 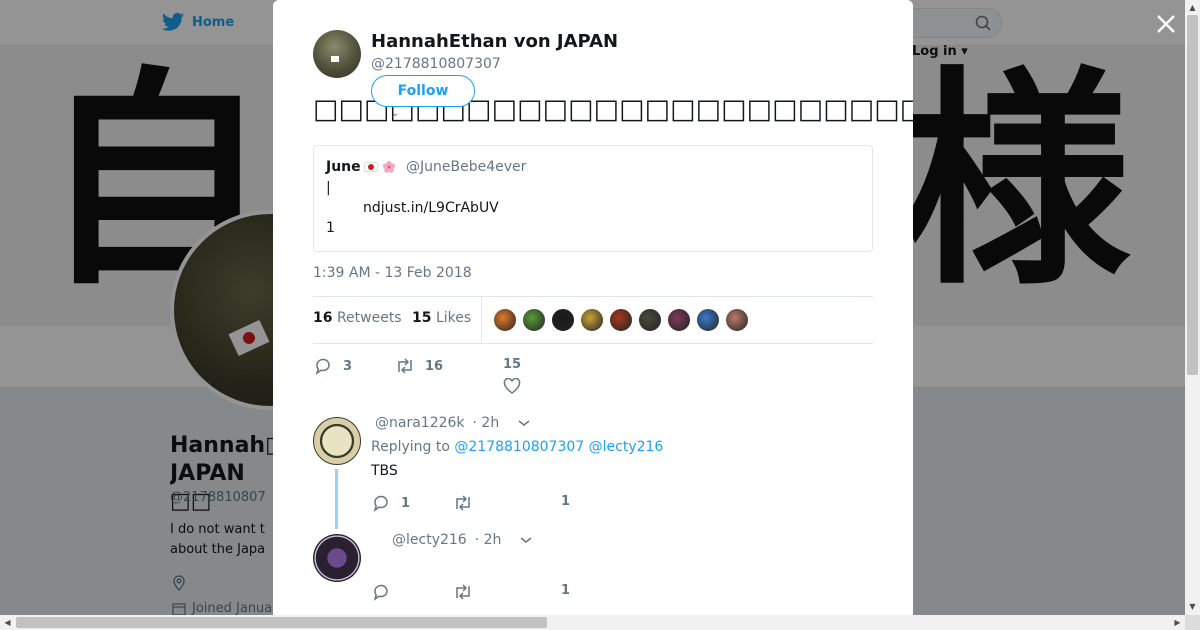 What do you see at coordinates (512, 375) in the screenshot?
I see `like-button: 15` at bounding box center [512, 375].